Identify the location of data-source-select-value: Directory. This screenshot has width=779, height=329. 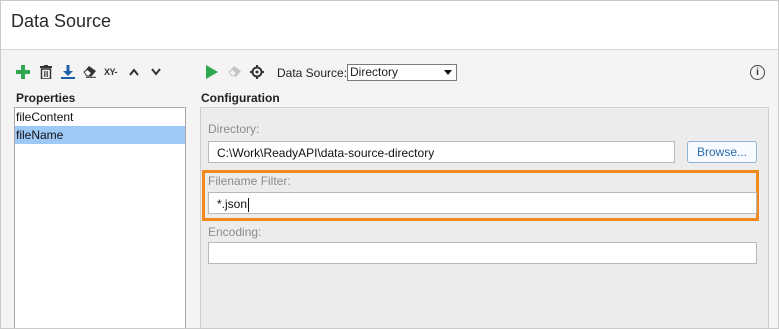
(374, 72).